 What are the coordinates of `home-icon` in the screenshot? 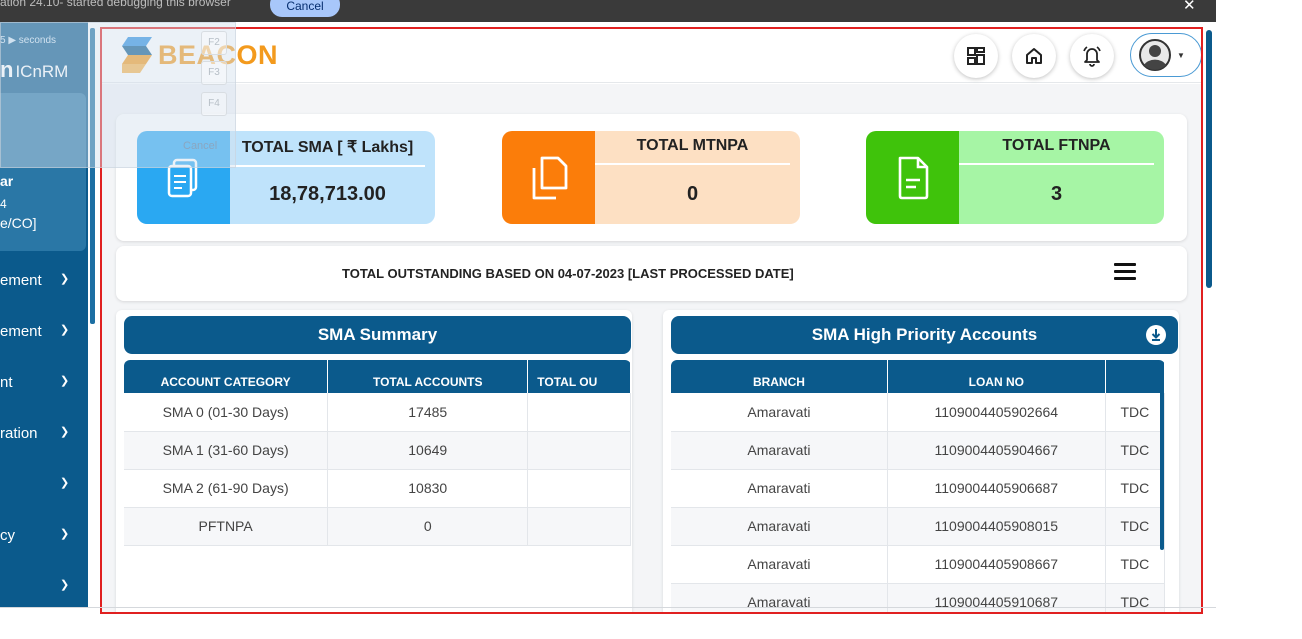 It's located at (1034, 56).